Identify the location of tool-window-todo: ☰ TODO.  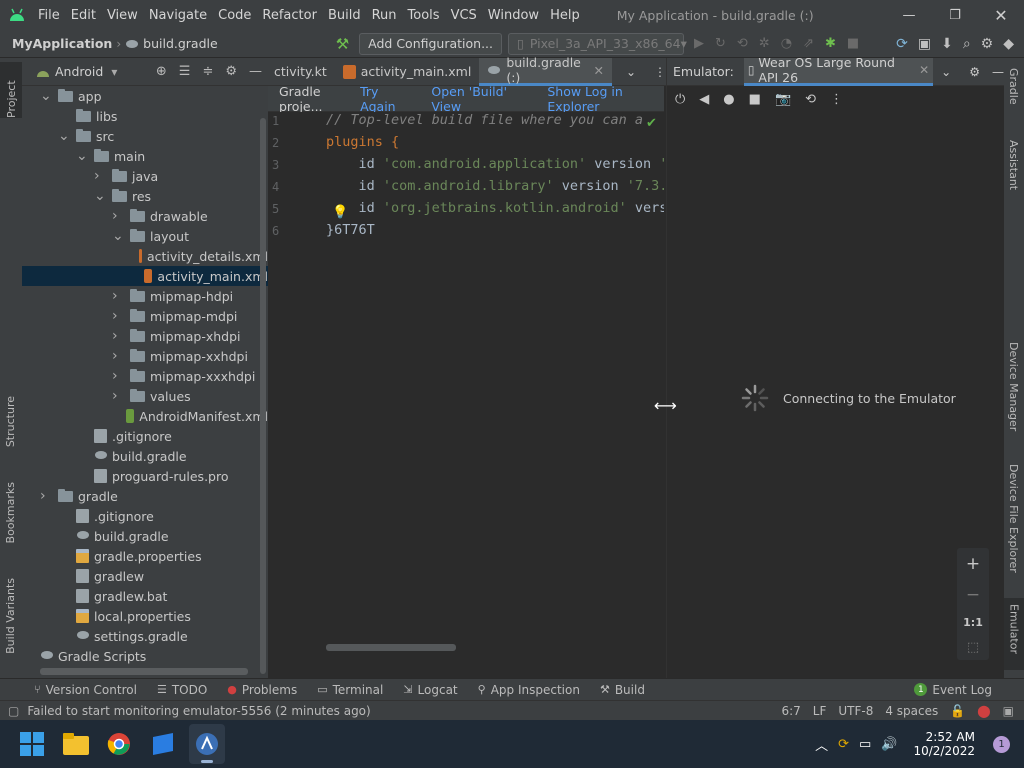
(182, 690).